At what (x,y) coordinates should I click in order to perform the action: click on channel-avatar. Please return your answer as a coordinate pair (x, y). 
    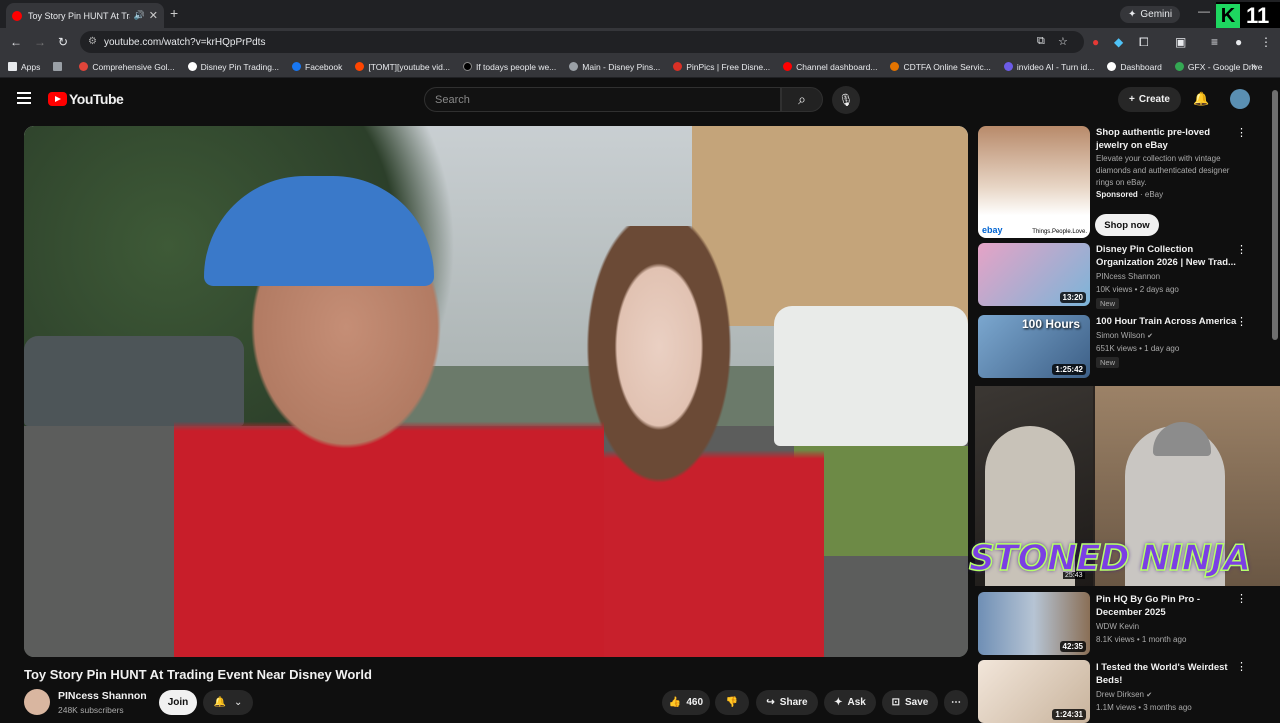
    Looking at the image, I should click on (37, 702).